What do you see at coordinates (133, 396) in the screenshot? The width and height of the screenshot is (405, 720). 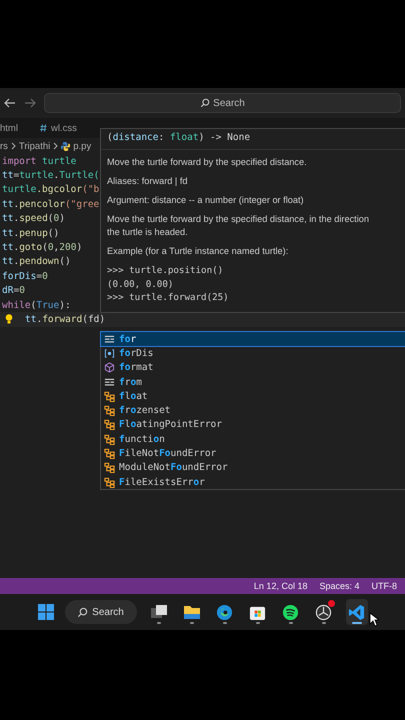 I see `suggestion-label: float` at bounding box center [133, 396].